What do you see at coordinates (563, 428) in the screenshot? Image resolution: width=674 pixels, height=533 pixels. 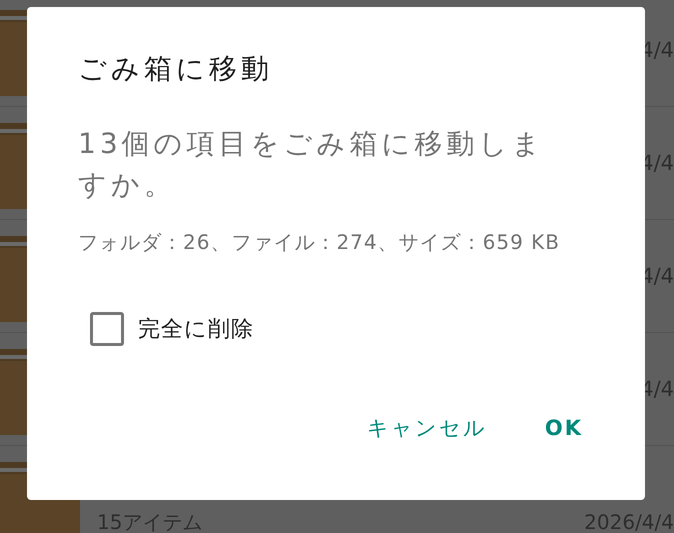 I see `ok-button: OK` at bounding box center [563, 428].